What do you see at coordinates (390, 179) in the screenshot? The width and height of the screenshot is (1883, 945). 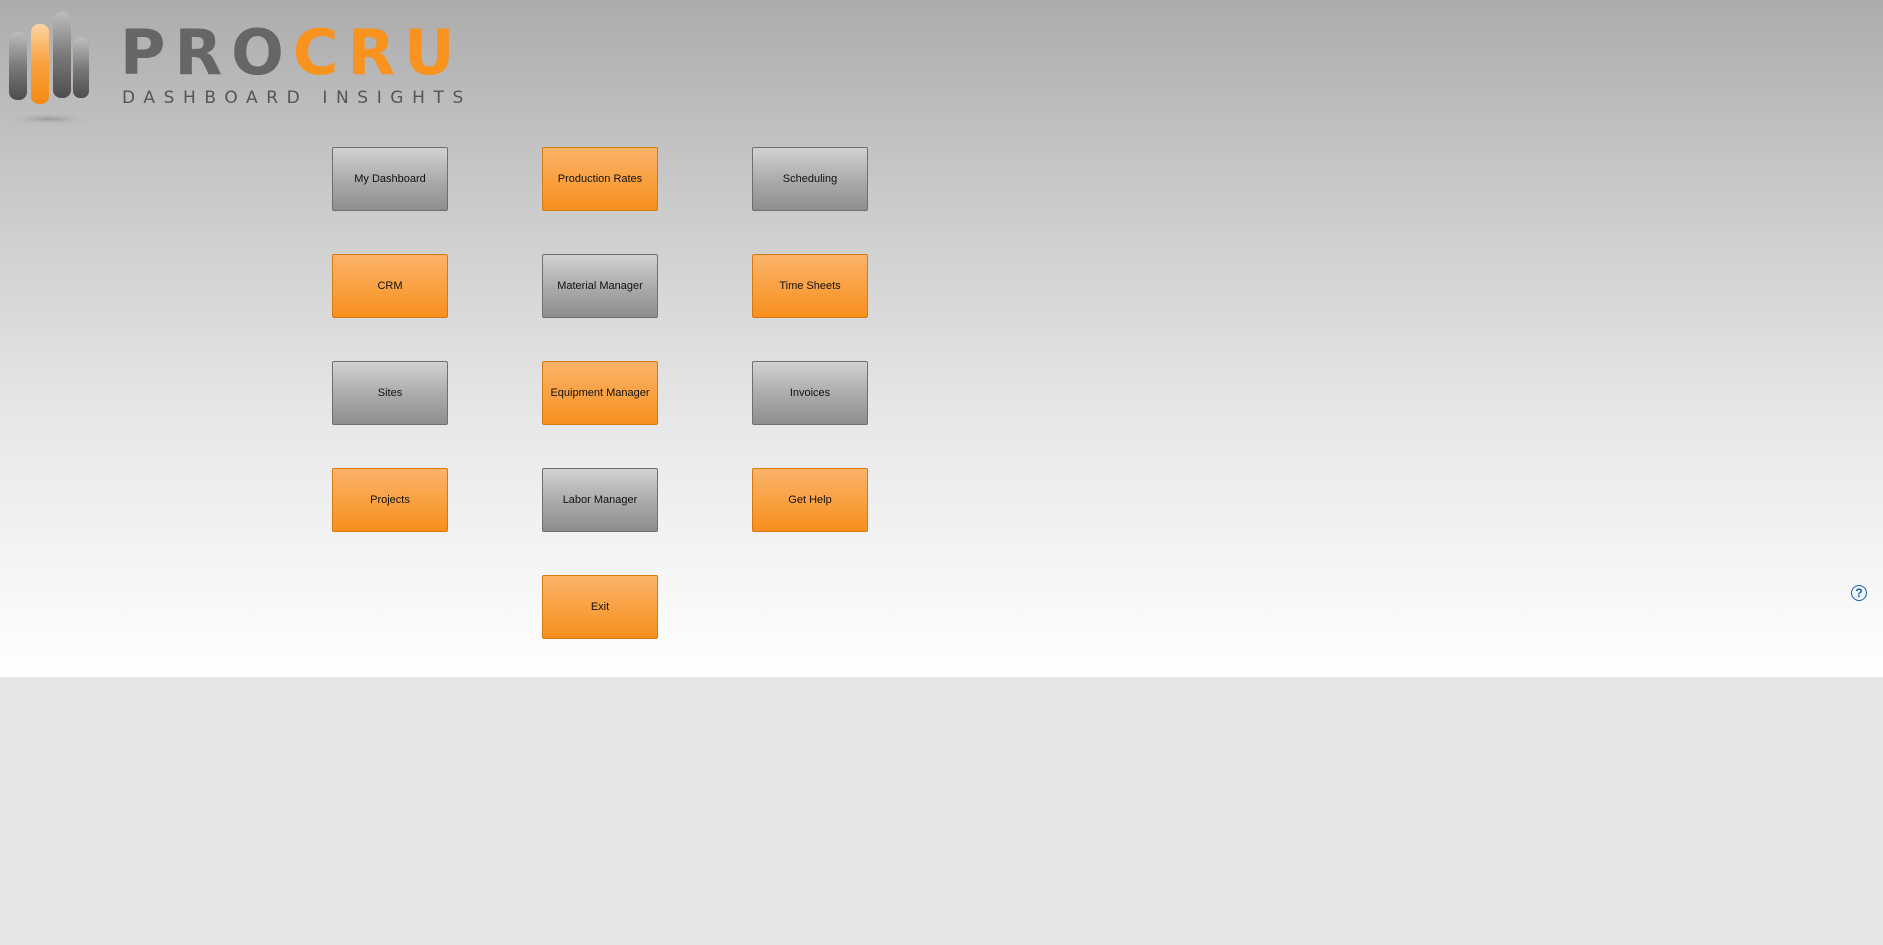 I see `my-dashboard-button: My Dashboard` at bounding box center [390, 179].